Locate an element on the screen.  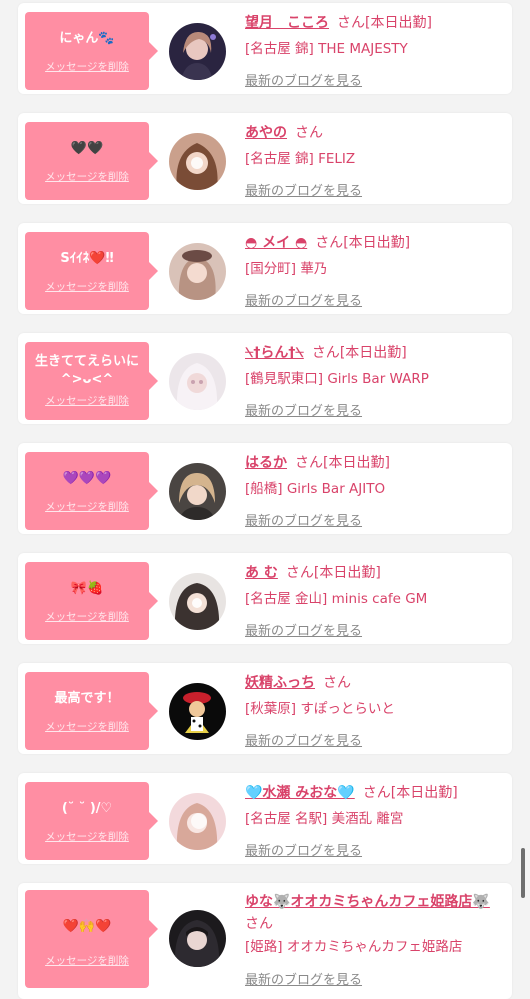
cast-name-link: ⍀†らん†⍀ is located at coordinates (274, 353).